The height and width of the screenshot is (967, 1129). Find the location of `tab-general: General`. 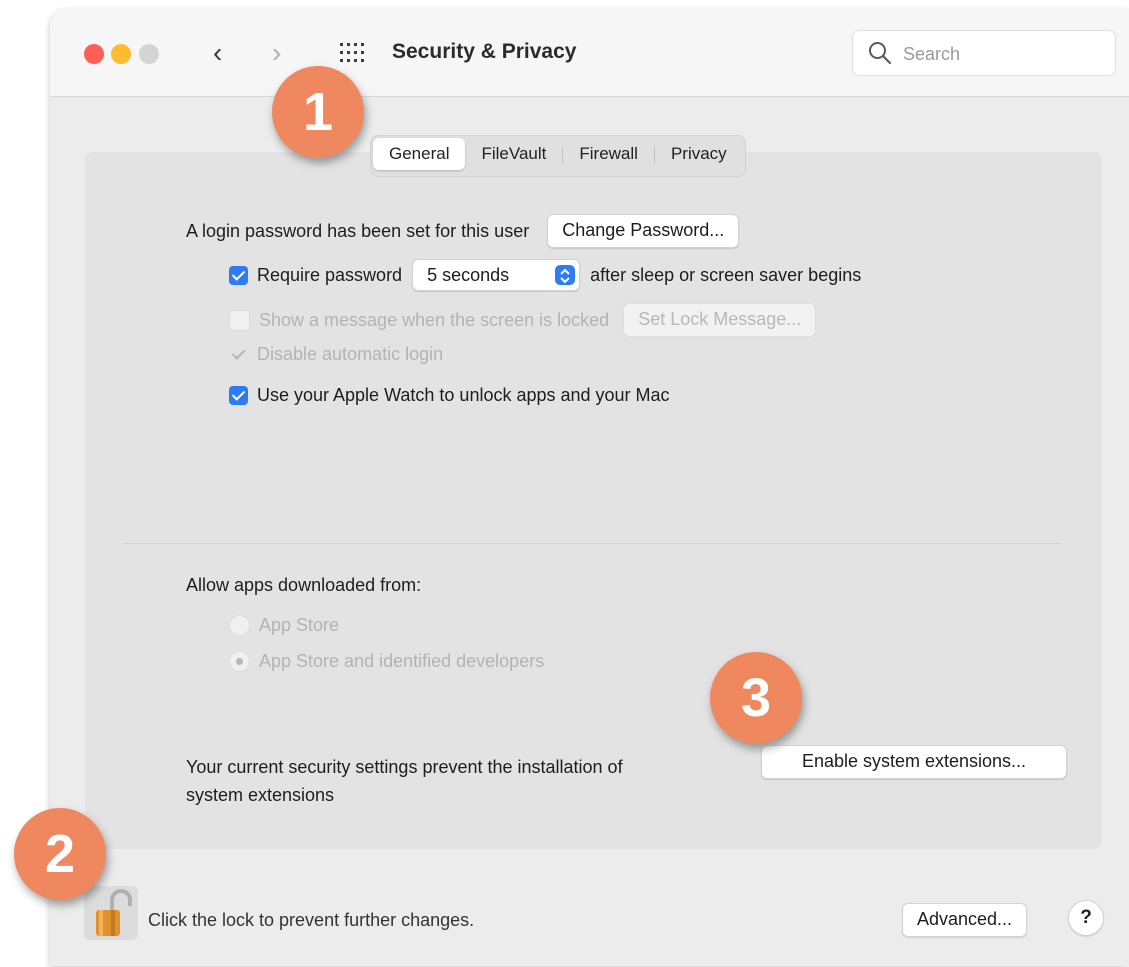

tab-general: General is located at coordinates (419, 154).